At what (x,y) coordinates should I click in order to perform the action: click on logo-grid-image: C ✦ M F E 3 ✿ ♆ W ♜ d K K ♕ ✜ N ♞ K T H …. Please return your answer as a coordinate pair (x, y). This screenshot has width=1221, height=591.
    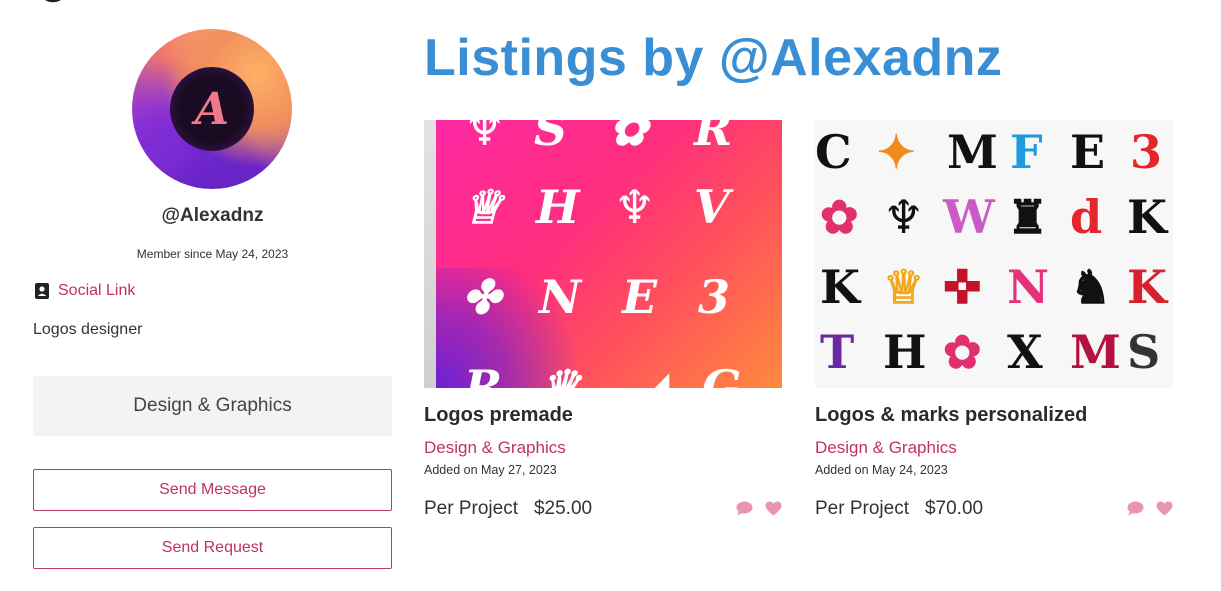
    Looking at the image, I should click on (991, 252).